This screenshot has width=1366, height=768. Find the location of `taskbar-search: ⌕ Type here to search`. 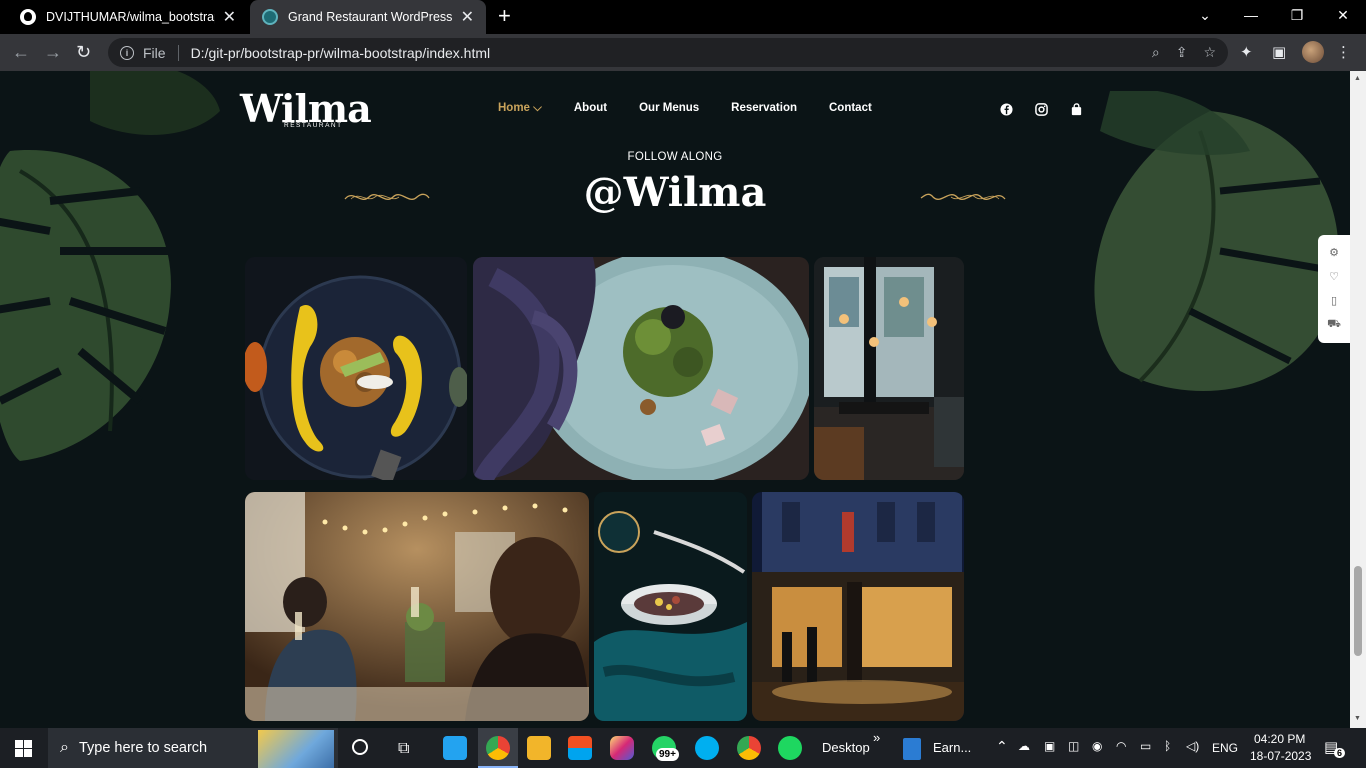

taskbar-search: ⌕ Type here to search is located at coordinates (193, 748).